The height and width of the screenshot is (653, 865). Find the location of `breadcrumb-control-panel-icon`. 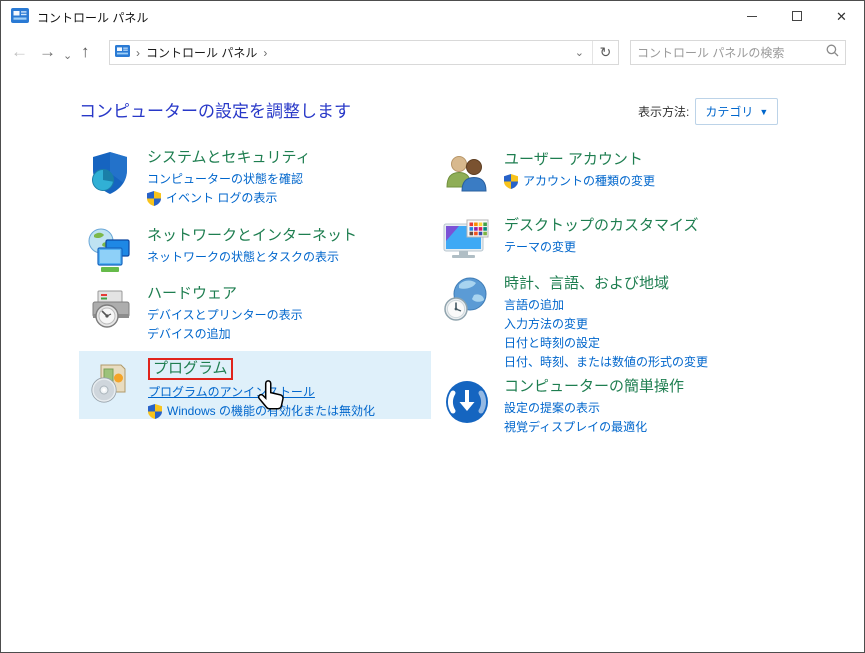

breadcrumb-control-panel-icon is located at coordinates (122, 52).